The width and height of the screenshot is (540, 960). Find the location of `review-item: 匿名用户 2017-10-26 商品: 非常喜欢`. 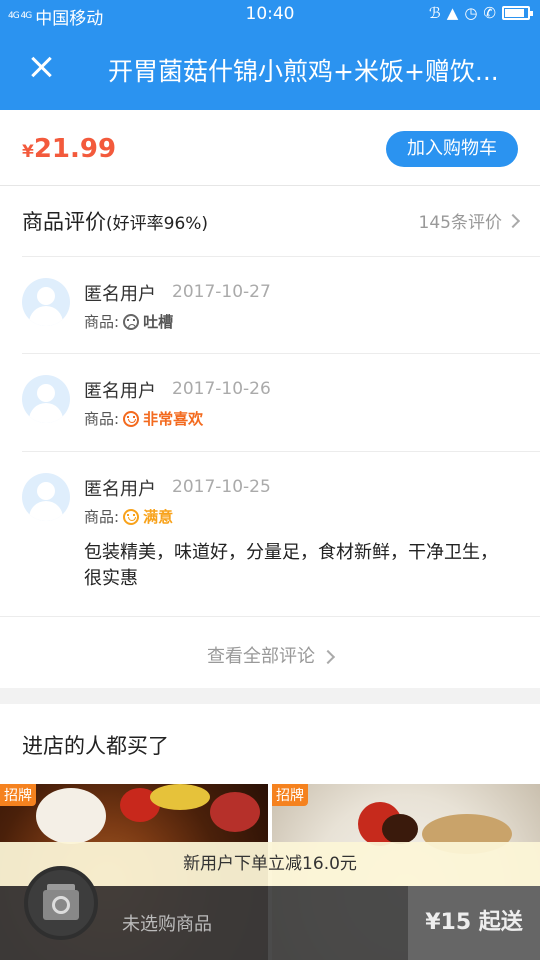

review-item: 匿名用户 2017-10-26 商品: 非常喜欢 is located at coordinates (270, 403).